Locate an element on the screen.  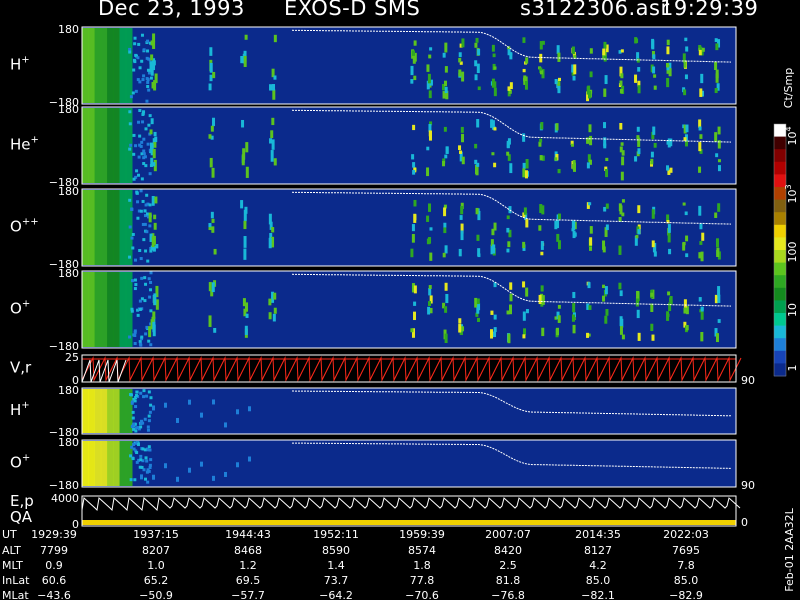
footer-row-label: ALT is located at coordinates (11, 550).